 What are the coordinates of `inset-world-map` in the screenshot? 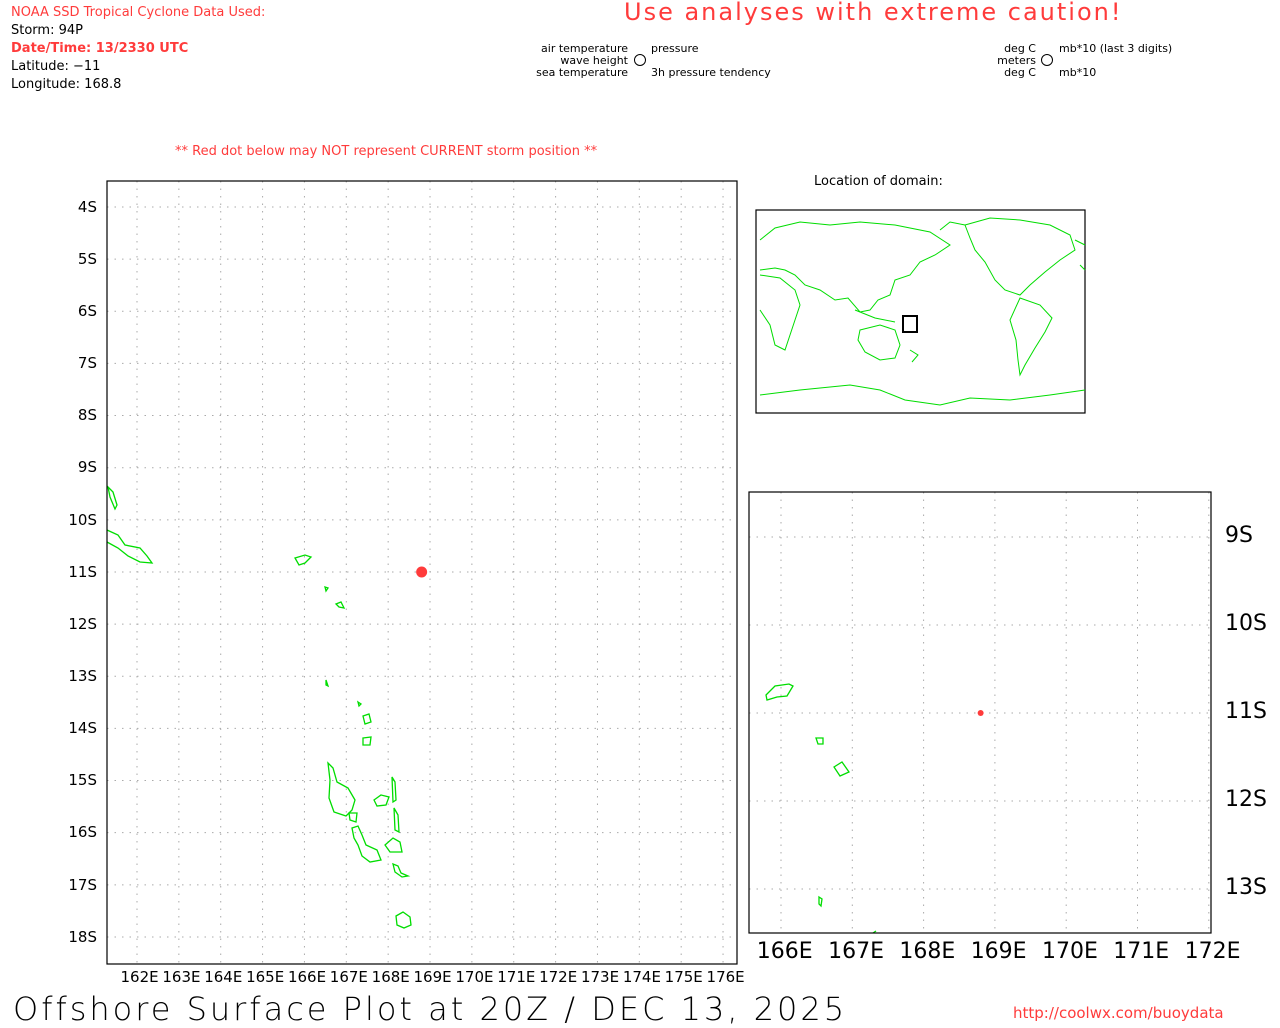 It's located at (920, 311).